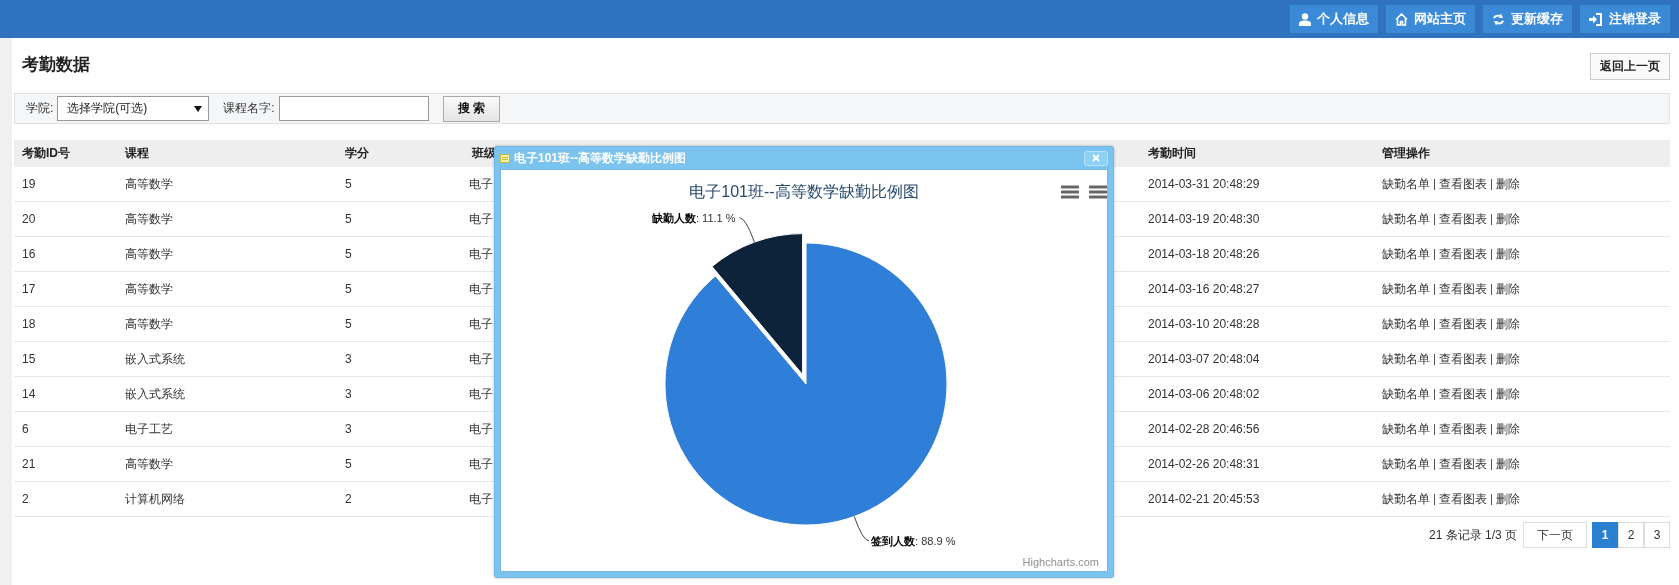 The height and width of the screenshot is (585, 1679). Describe the element at coordinates (600, 158) in the screenshot. I see `dialog-title: 电子101班--高等数学缺勤比例图` at that location.